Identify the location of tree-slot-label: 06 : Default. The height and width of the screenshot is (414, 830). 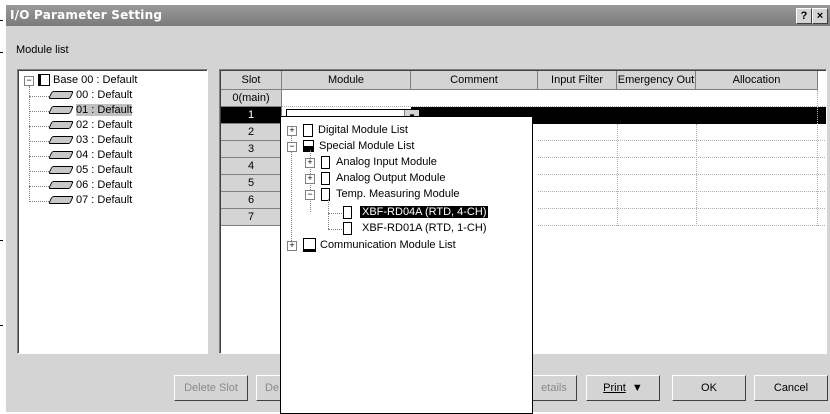
(104, 185).